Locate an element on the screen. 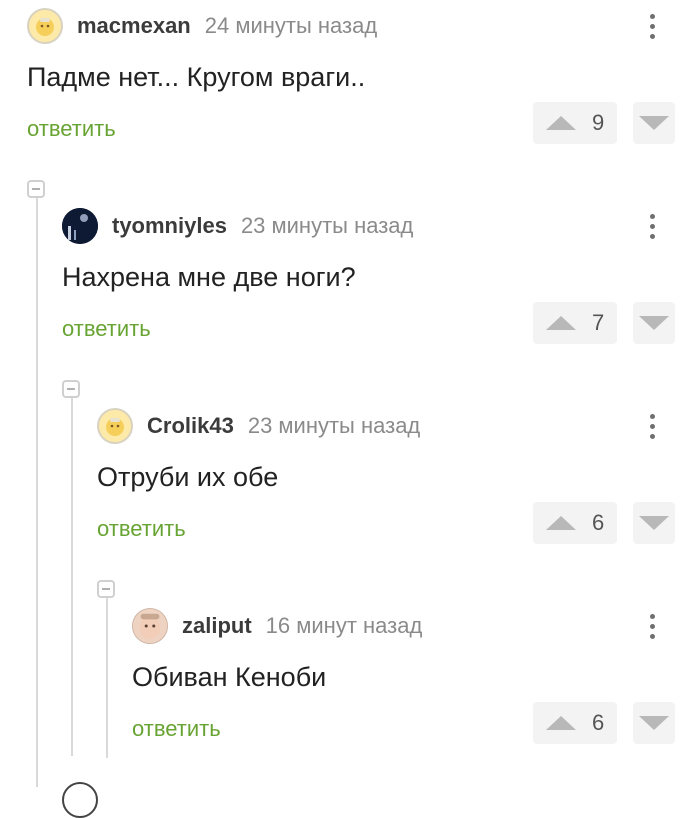 The width and height of the screenshot is (700, 818). comment-header: zaliput 16 минут назад is located at coordinates (277, 626).